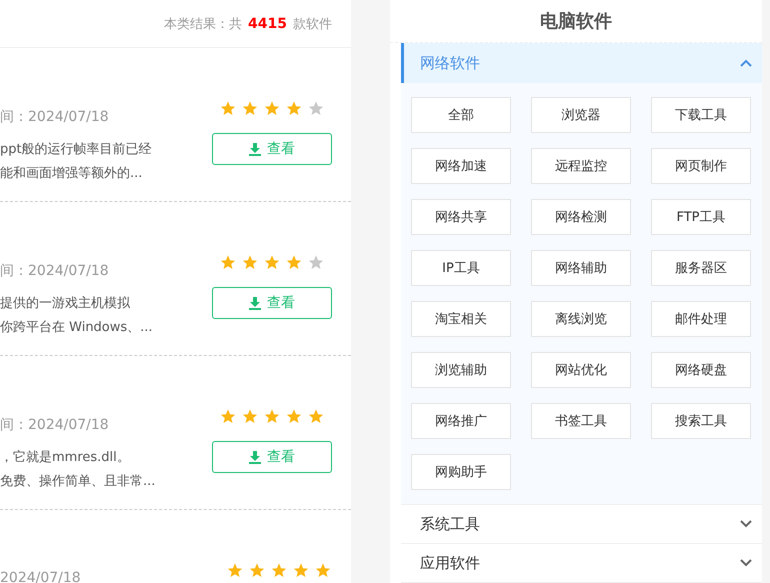  What do you see at coordinates (461, 472) in the screenshot?
I see `category-tag: 网购助手` at bounding box center [461, 472].